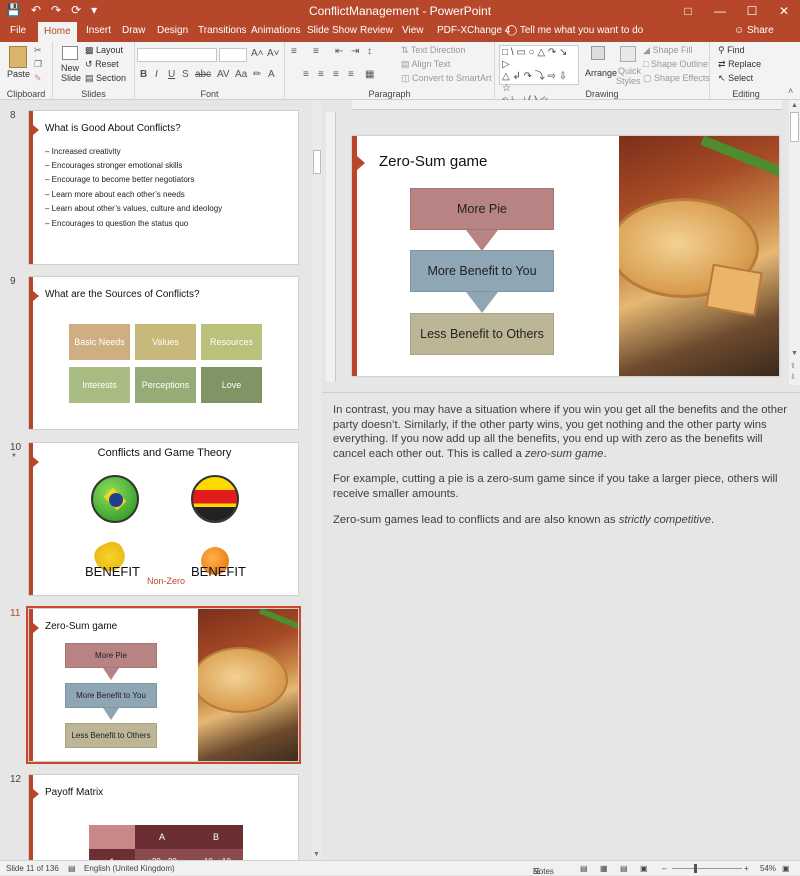  What do you see at coordinates (72, 868) in the screenshot?
I see `spellcheck-icon: ▤` at bounding box center [72, 868].